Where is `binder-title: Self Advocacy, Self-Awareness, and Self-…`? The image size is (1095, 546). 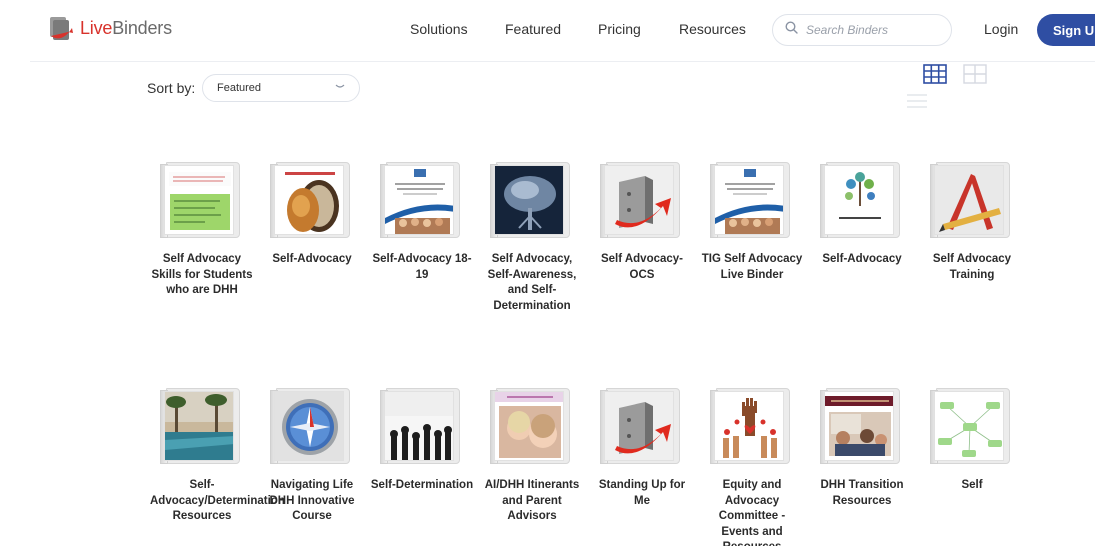
binder-title: Self Advocacy, Self-Awareness, and Self-… is located at coordinates (532, 283).